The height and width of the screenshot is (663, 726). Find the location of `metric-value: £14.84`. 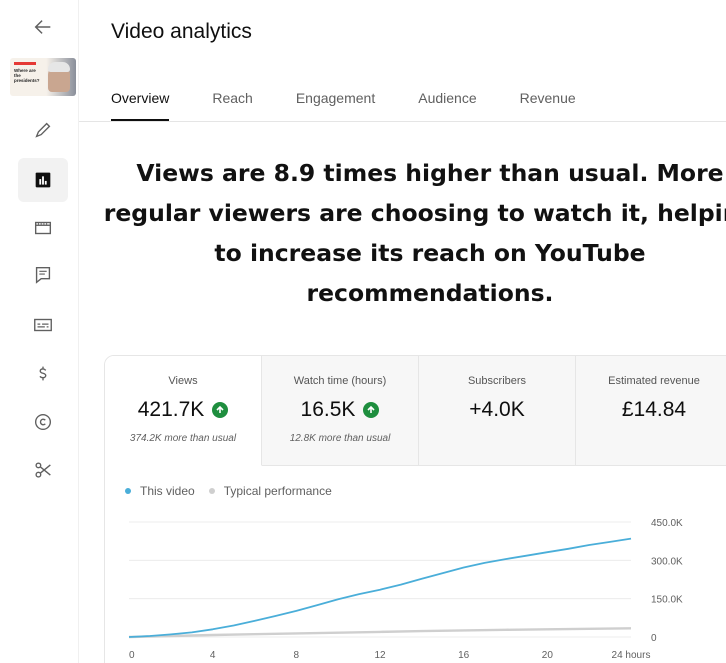

metric-value: £14.84 is located at coordinates (651, 410).